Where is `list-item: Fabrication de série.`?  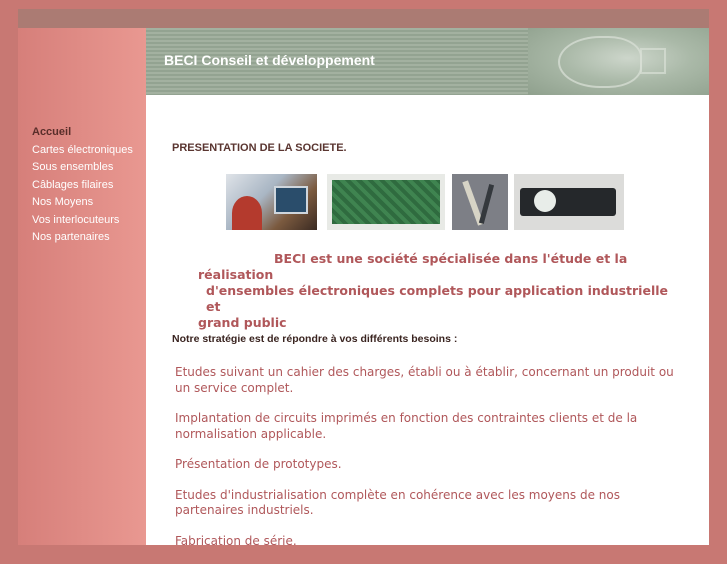 list-item: Fabrication de série. is located at coordinates (236, 540).